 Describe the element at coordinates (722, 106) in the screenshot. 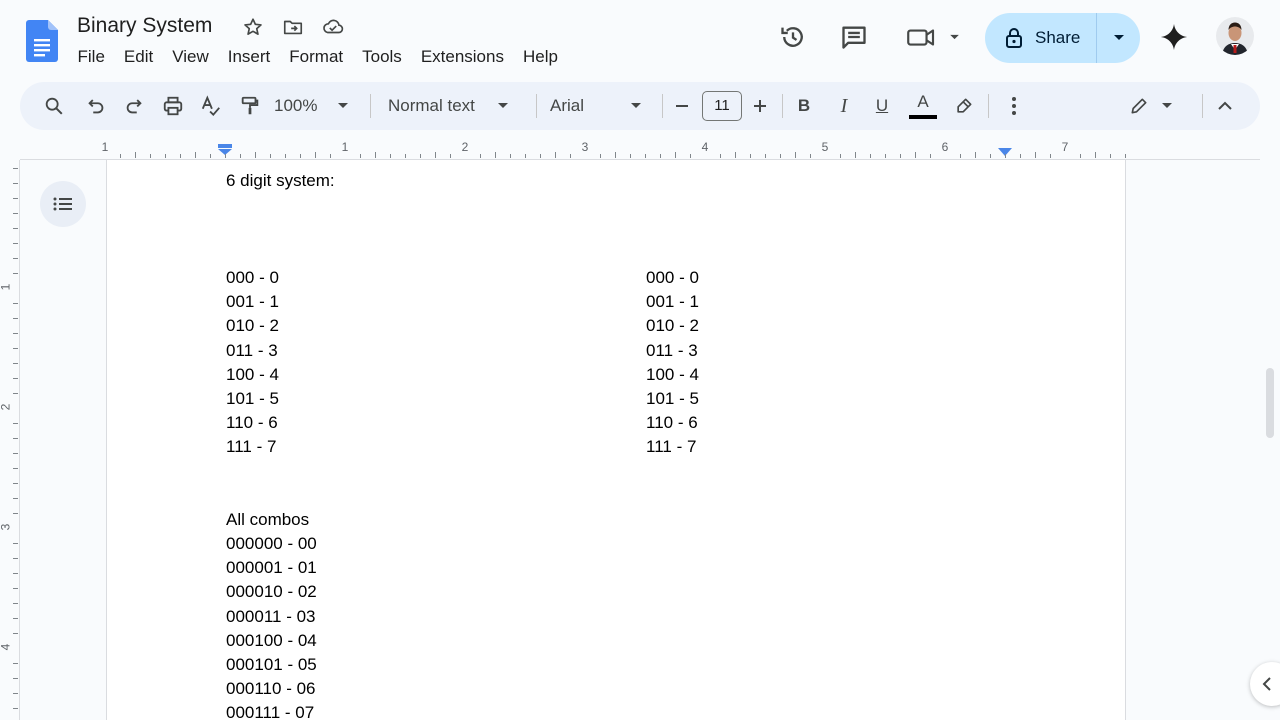

I see `font-size-input: 11` at that location.